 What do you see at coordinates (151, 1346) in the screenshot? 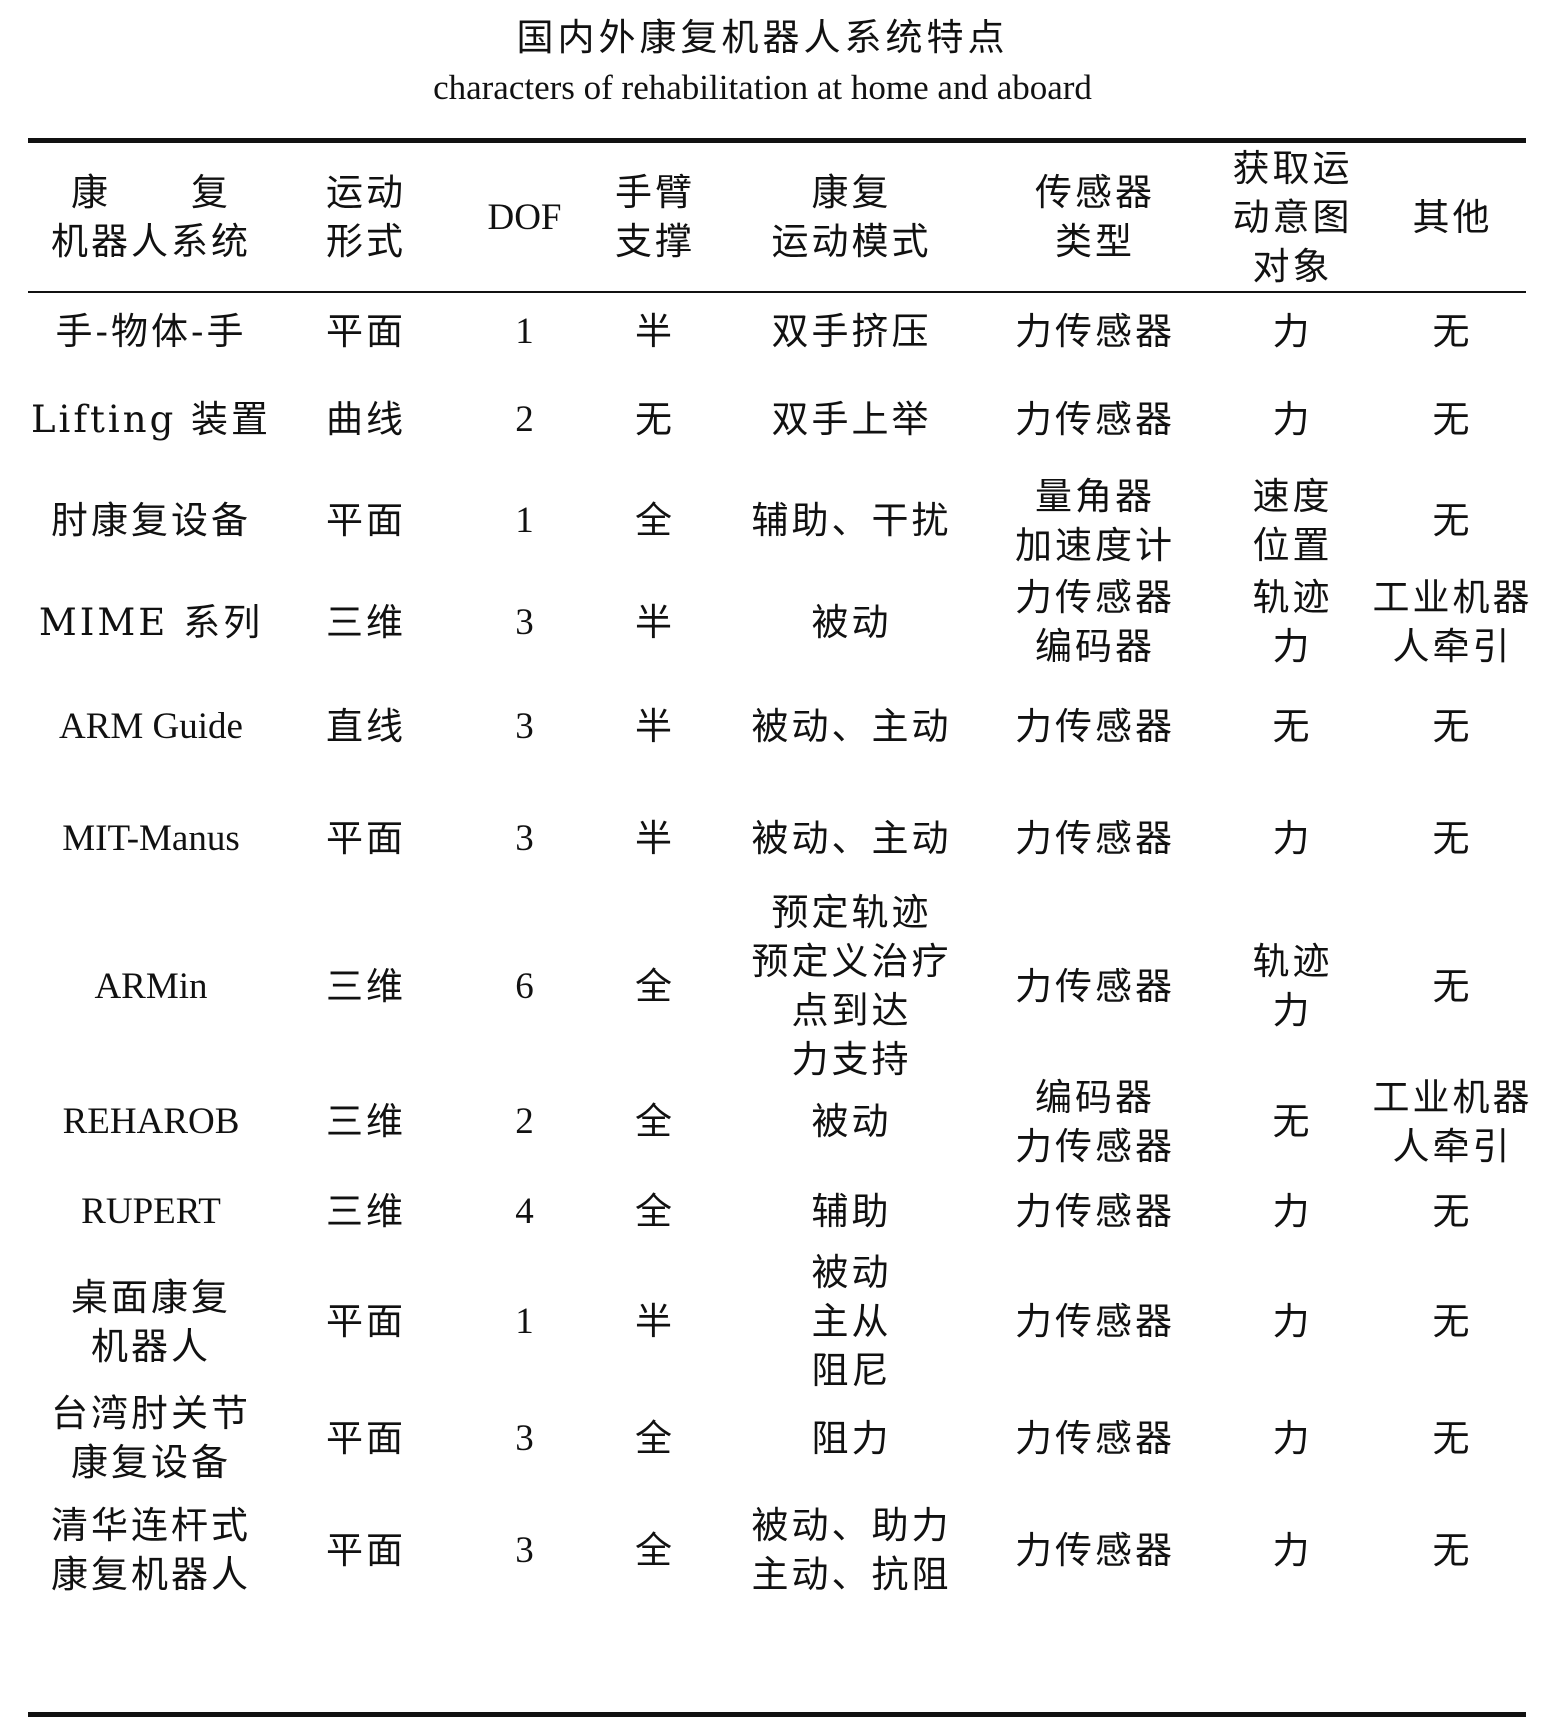
I see `cell-line: 机器人` at bounding box center [151, 1346].